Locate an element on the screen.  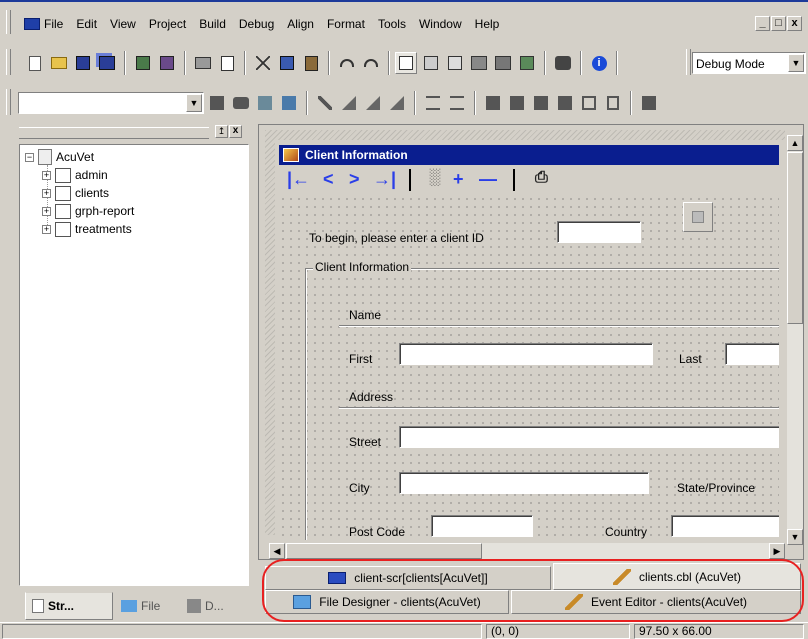
collapse-icon: − is located at coordinates (29, 157).